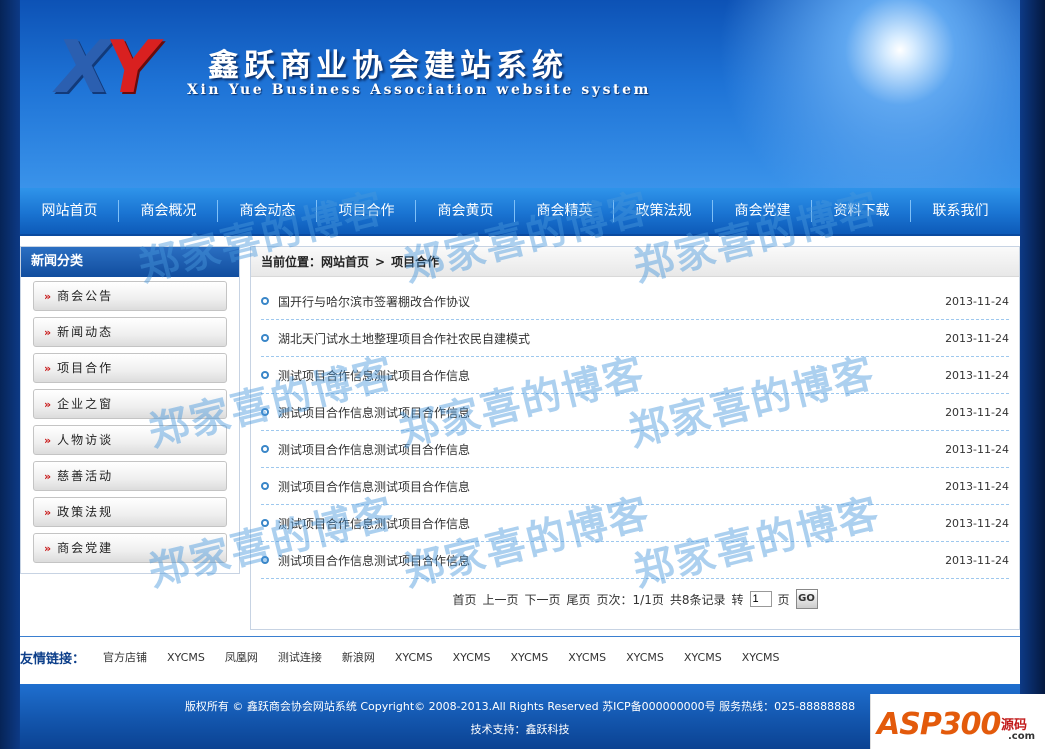  What do you see at coordinates (737, 599) in the screenshot?
I see `goto-label: 转` at bounding box center [737, 599].